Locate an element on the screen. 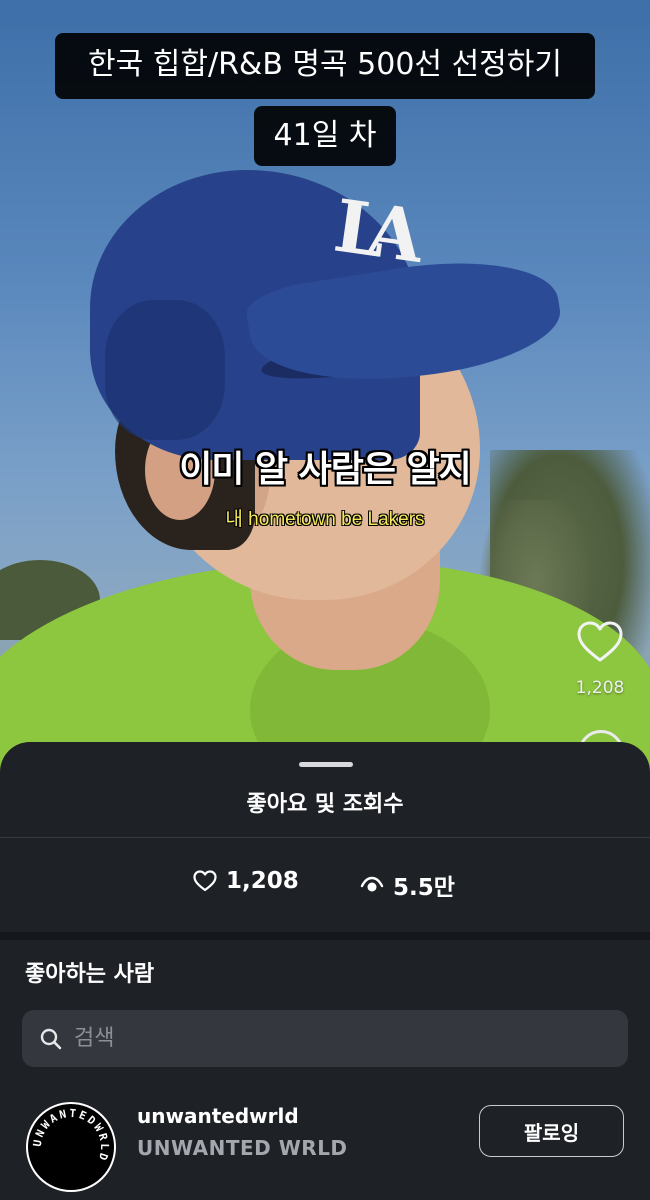  side-like-count: 1,208 is located at coordinates (600, 688).